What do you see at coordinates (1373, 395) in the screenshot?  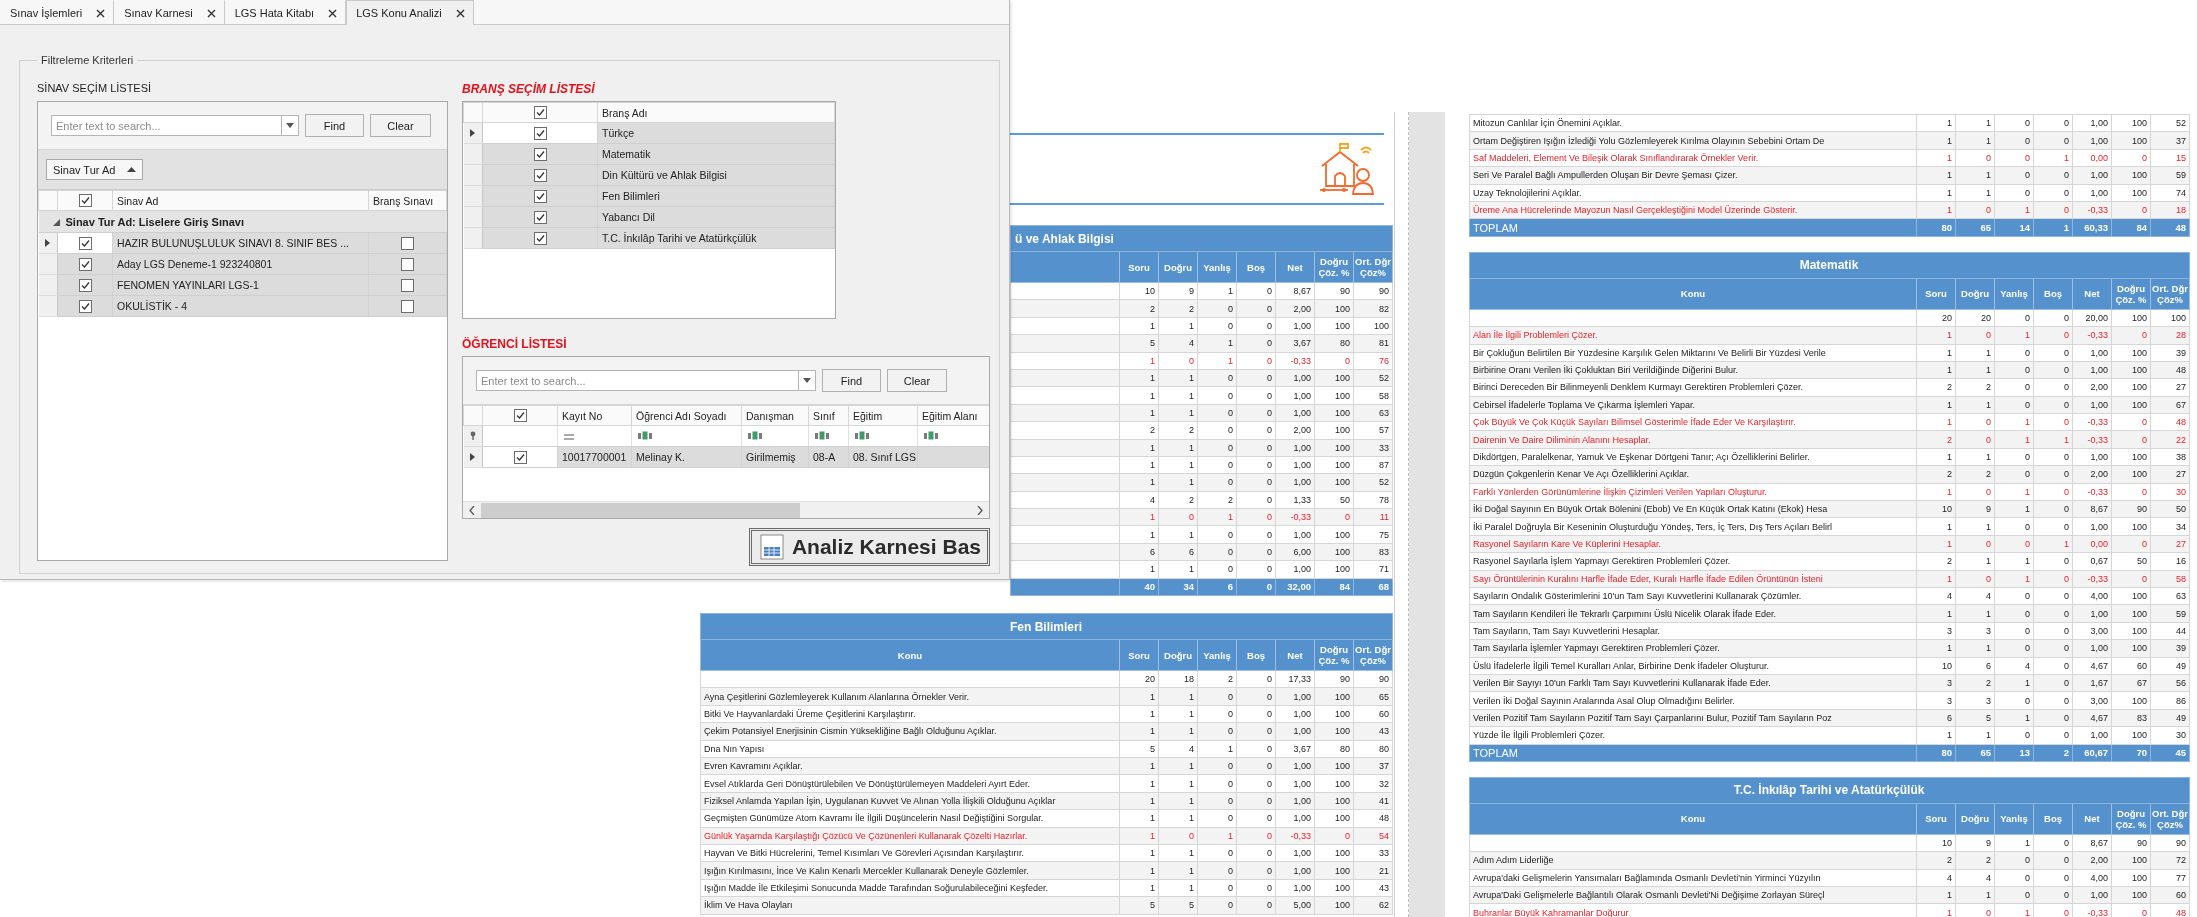 I see `table-cell: 58` at bounding box center [1373, 395].